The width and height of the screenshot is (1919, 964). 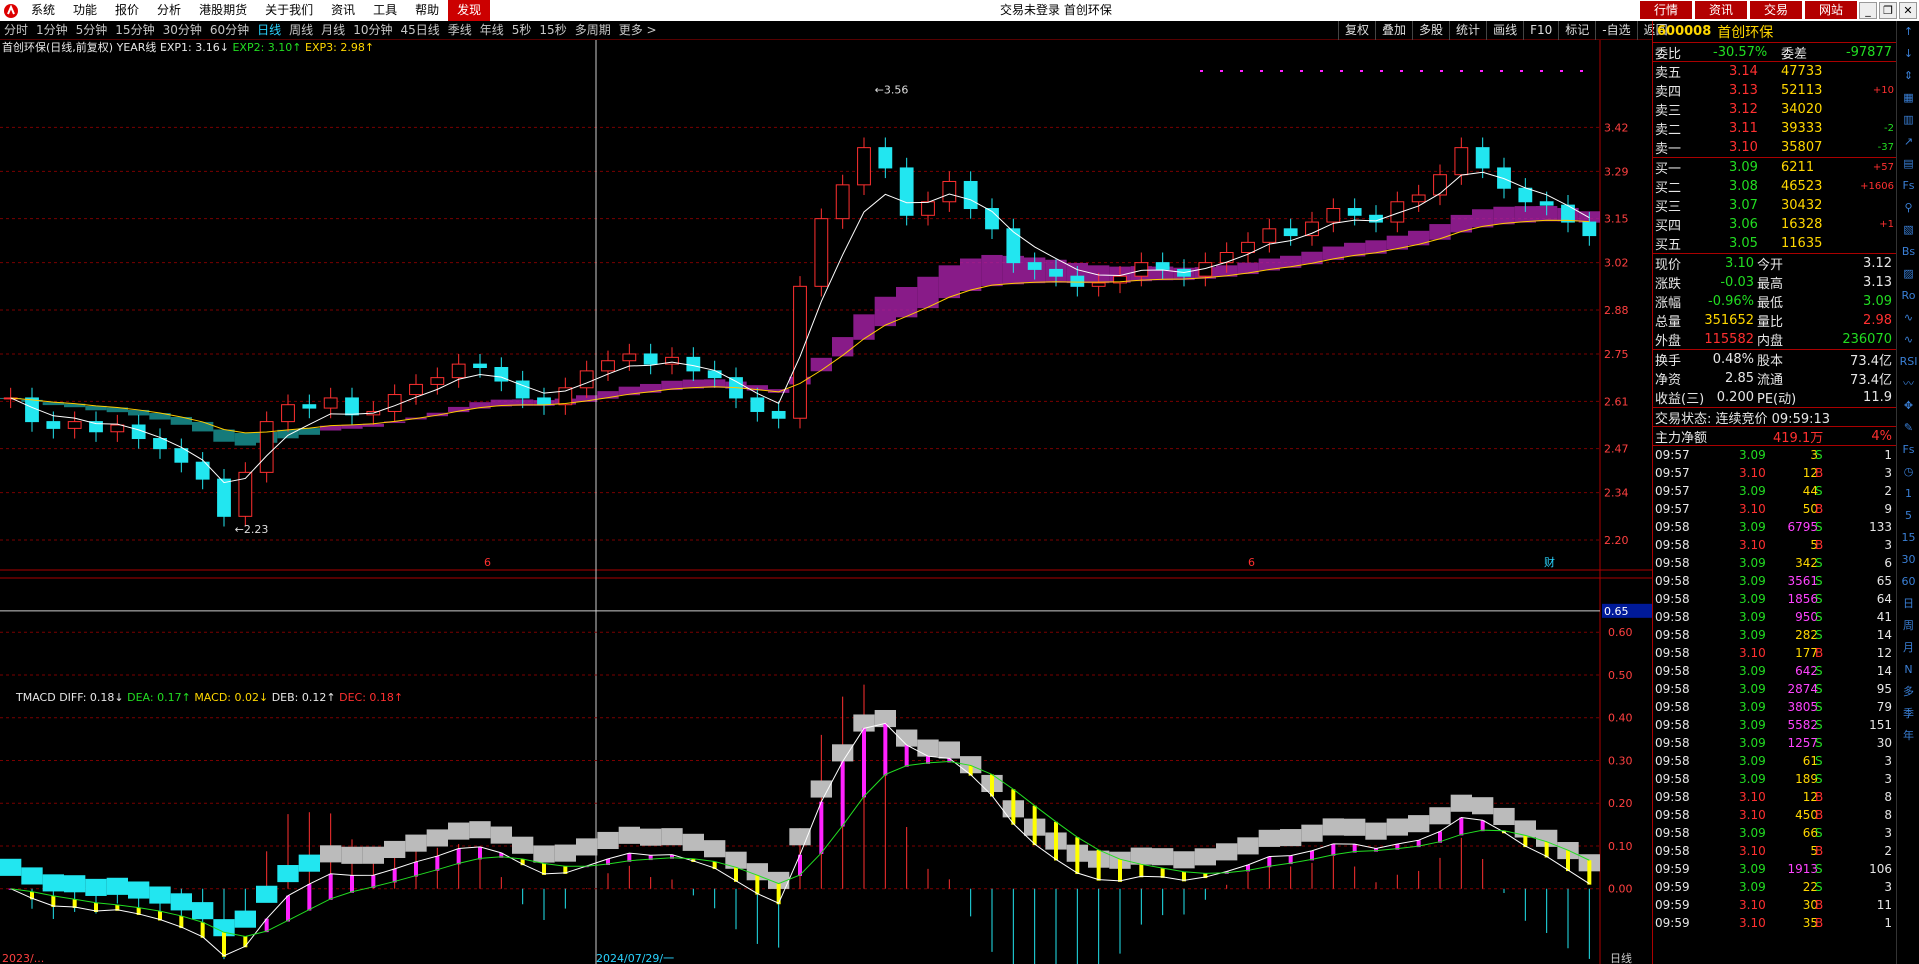 I want to click on sidebar-tool-icon: ▤, so click(x=1908, y=164).